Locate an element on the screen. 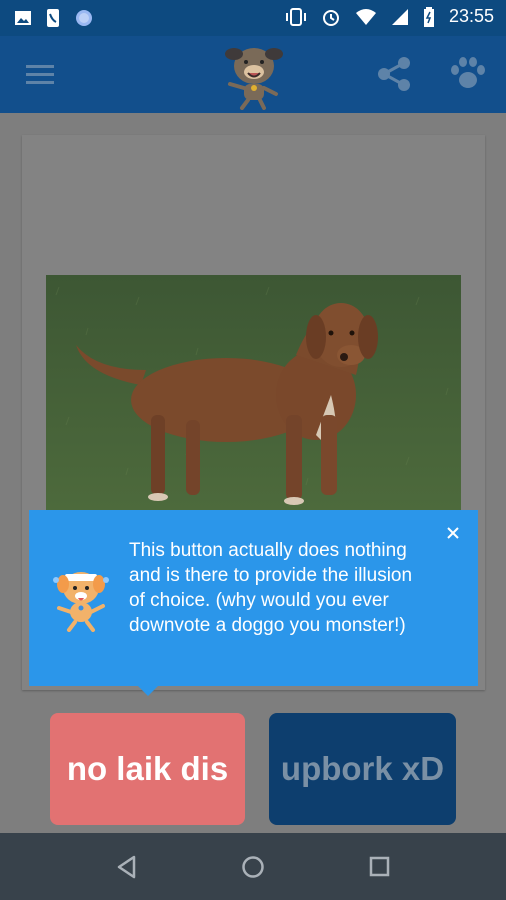 This screenshot has height=900, width=506. image-icon is located at coordinates (23, 18).